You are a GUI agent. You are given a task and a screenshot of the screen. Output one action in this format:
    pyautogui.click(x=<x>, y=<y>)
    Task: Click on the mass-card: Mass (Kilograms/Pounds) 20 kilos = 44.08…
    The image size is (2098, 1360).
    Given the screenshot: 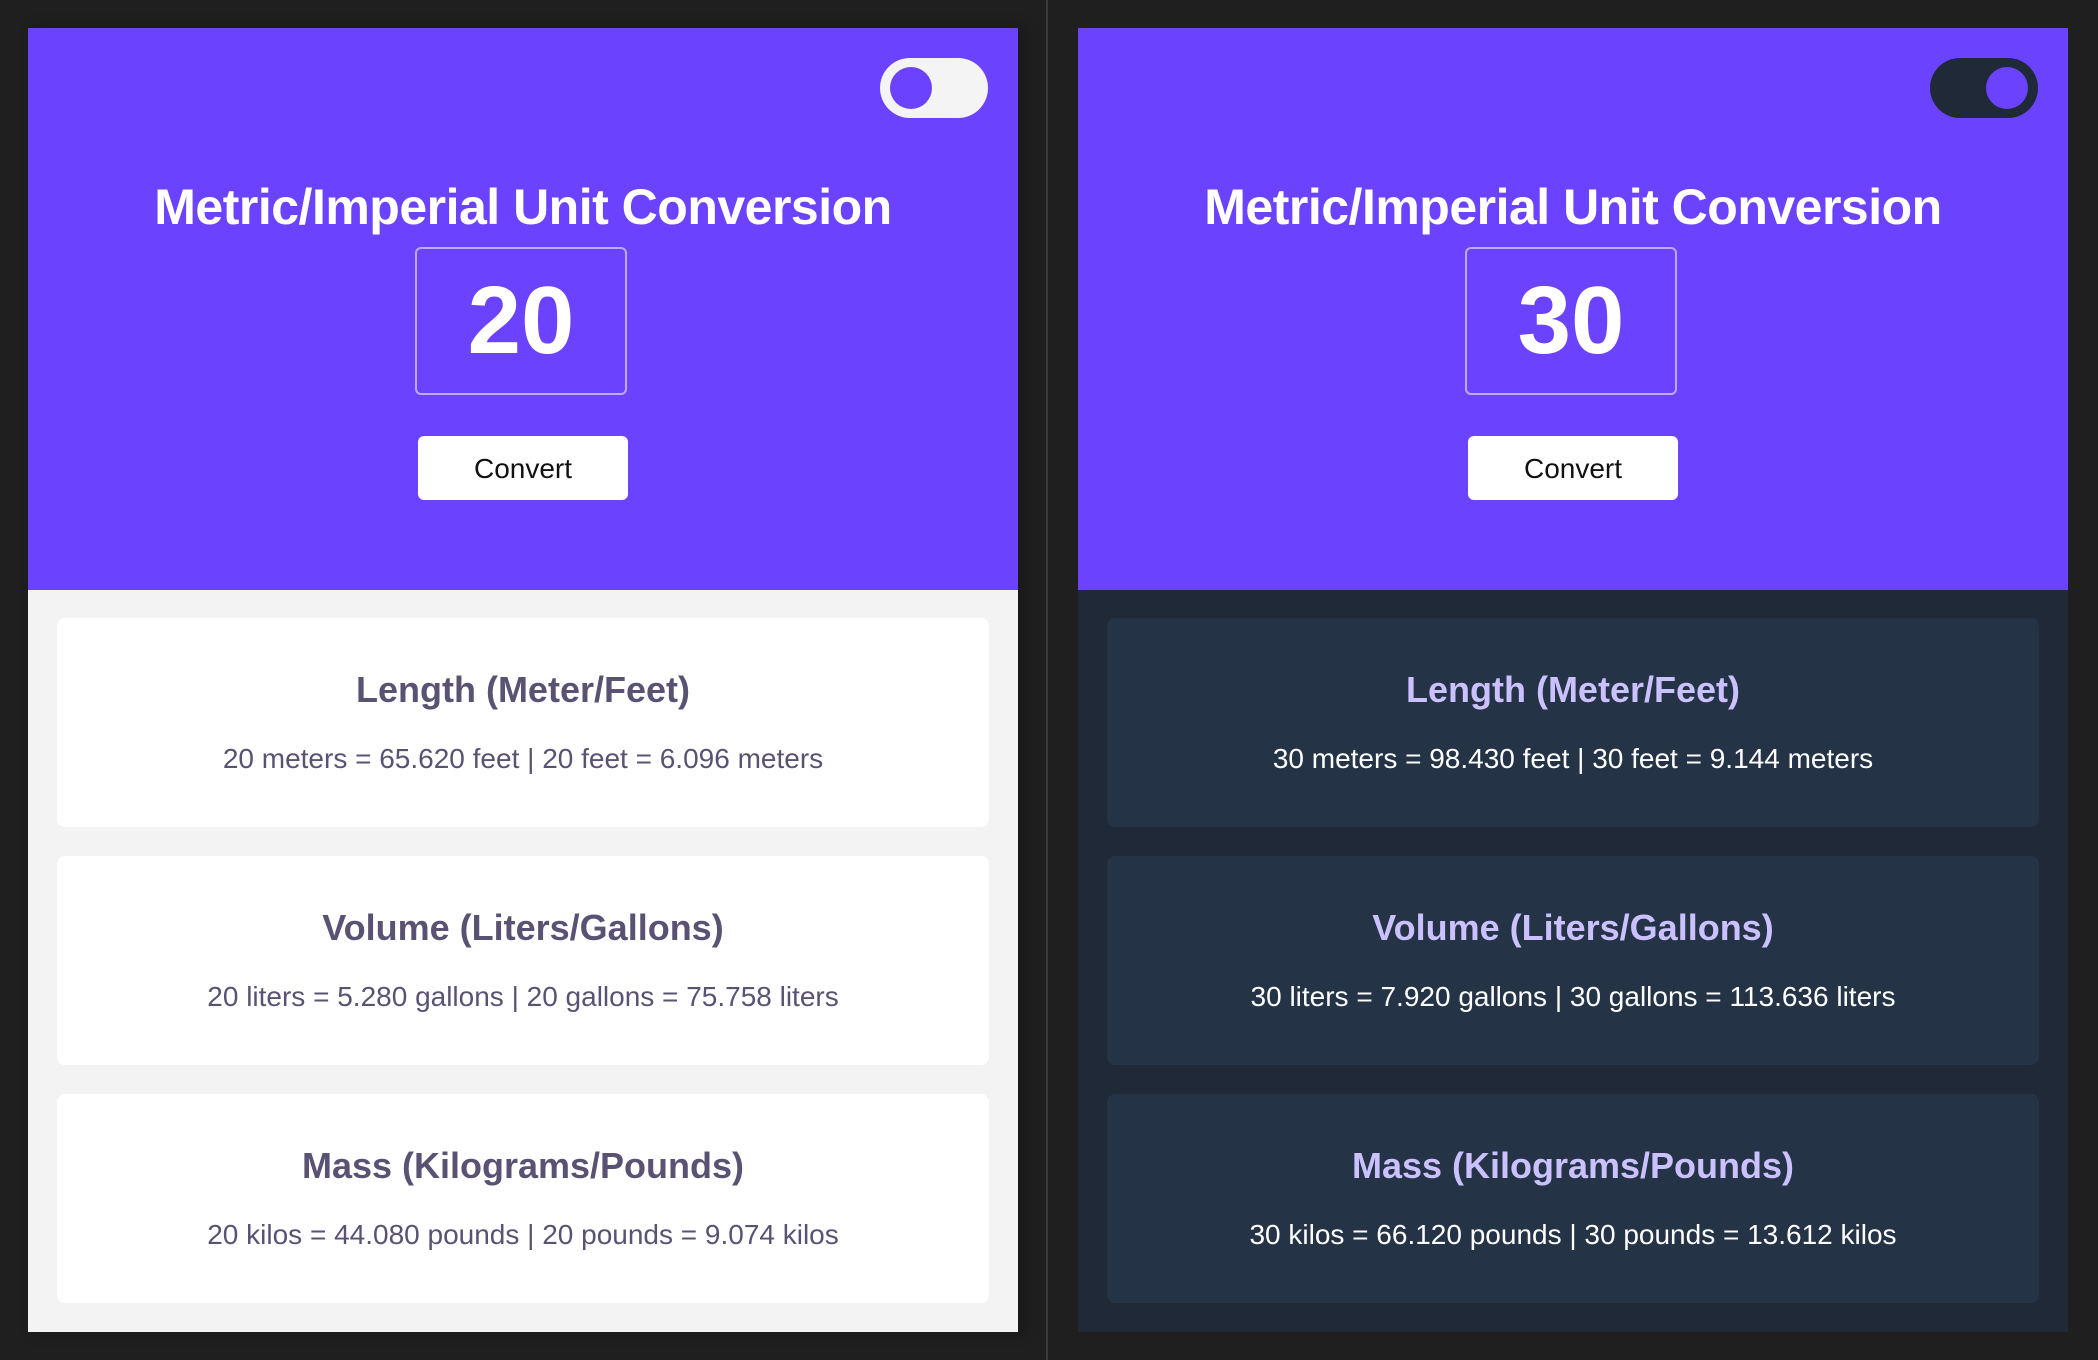 What is the action you would take?
    pyautogui.click(x=523, y=1198)
    